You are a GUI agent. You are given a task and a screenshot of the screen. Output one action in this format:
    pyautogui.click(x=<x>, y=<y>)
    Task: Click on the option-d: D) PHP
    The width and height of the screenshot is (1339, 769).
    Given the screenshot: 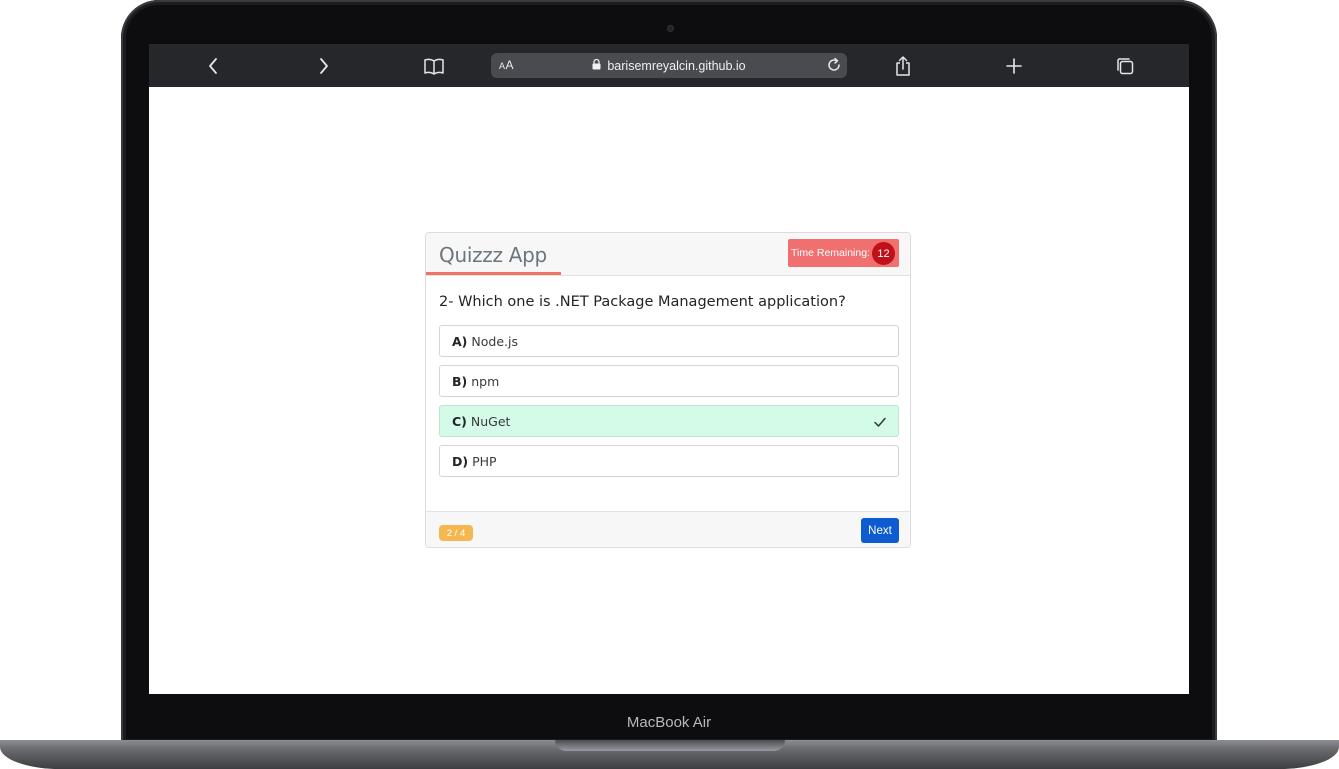 What is the action you would take?
    pyautogui.click(x=669, y=461)
    